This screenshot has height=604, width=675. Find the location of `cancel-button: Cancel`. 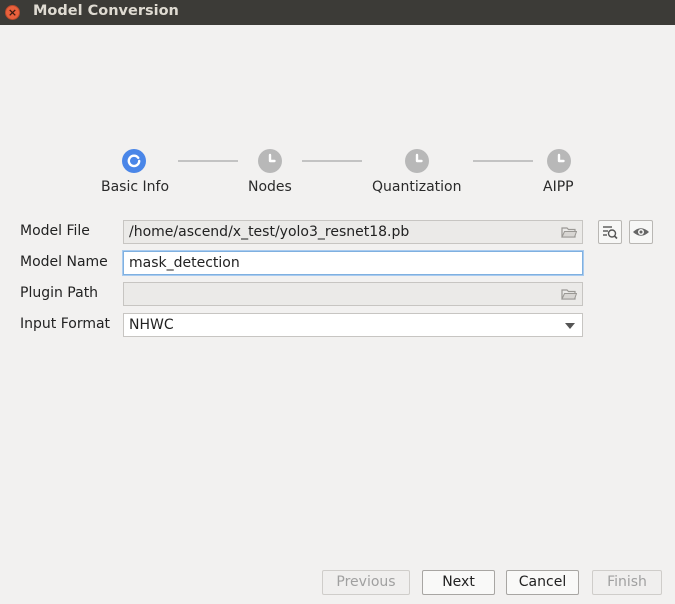

cancel-button: Cancel is located at coordinates (542, 582).